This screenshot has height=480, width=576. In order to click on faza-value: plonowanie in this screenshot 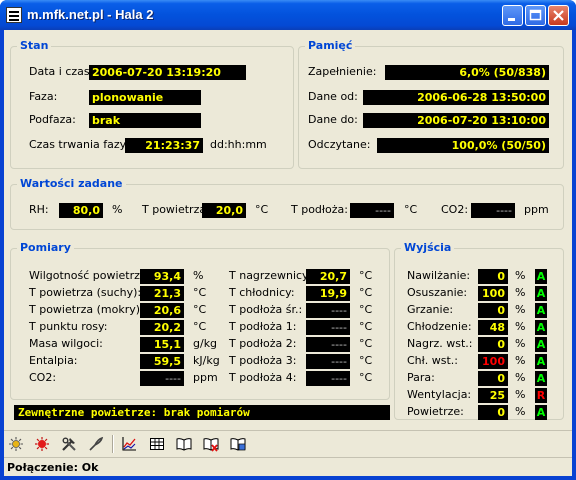, I will do `click(145, 97)`.